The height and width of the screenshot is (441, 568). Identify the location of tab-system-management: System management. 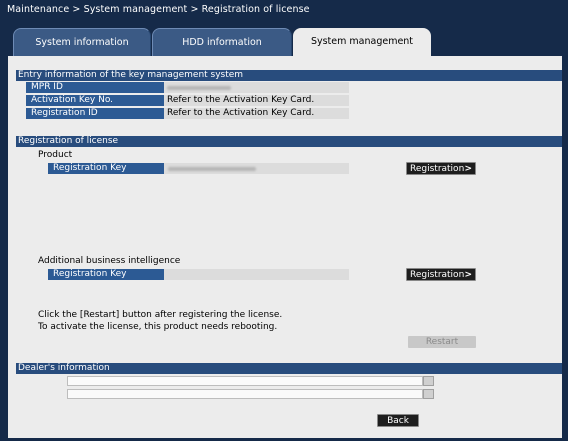
(362, 43).